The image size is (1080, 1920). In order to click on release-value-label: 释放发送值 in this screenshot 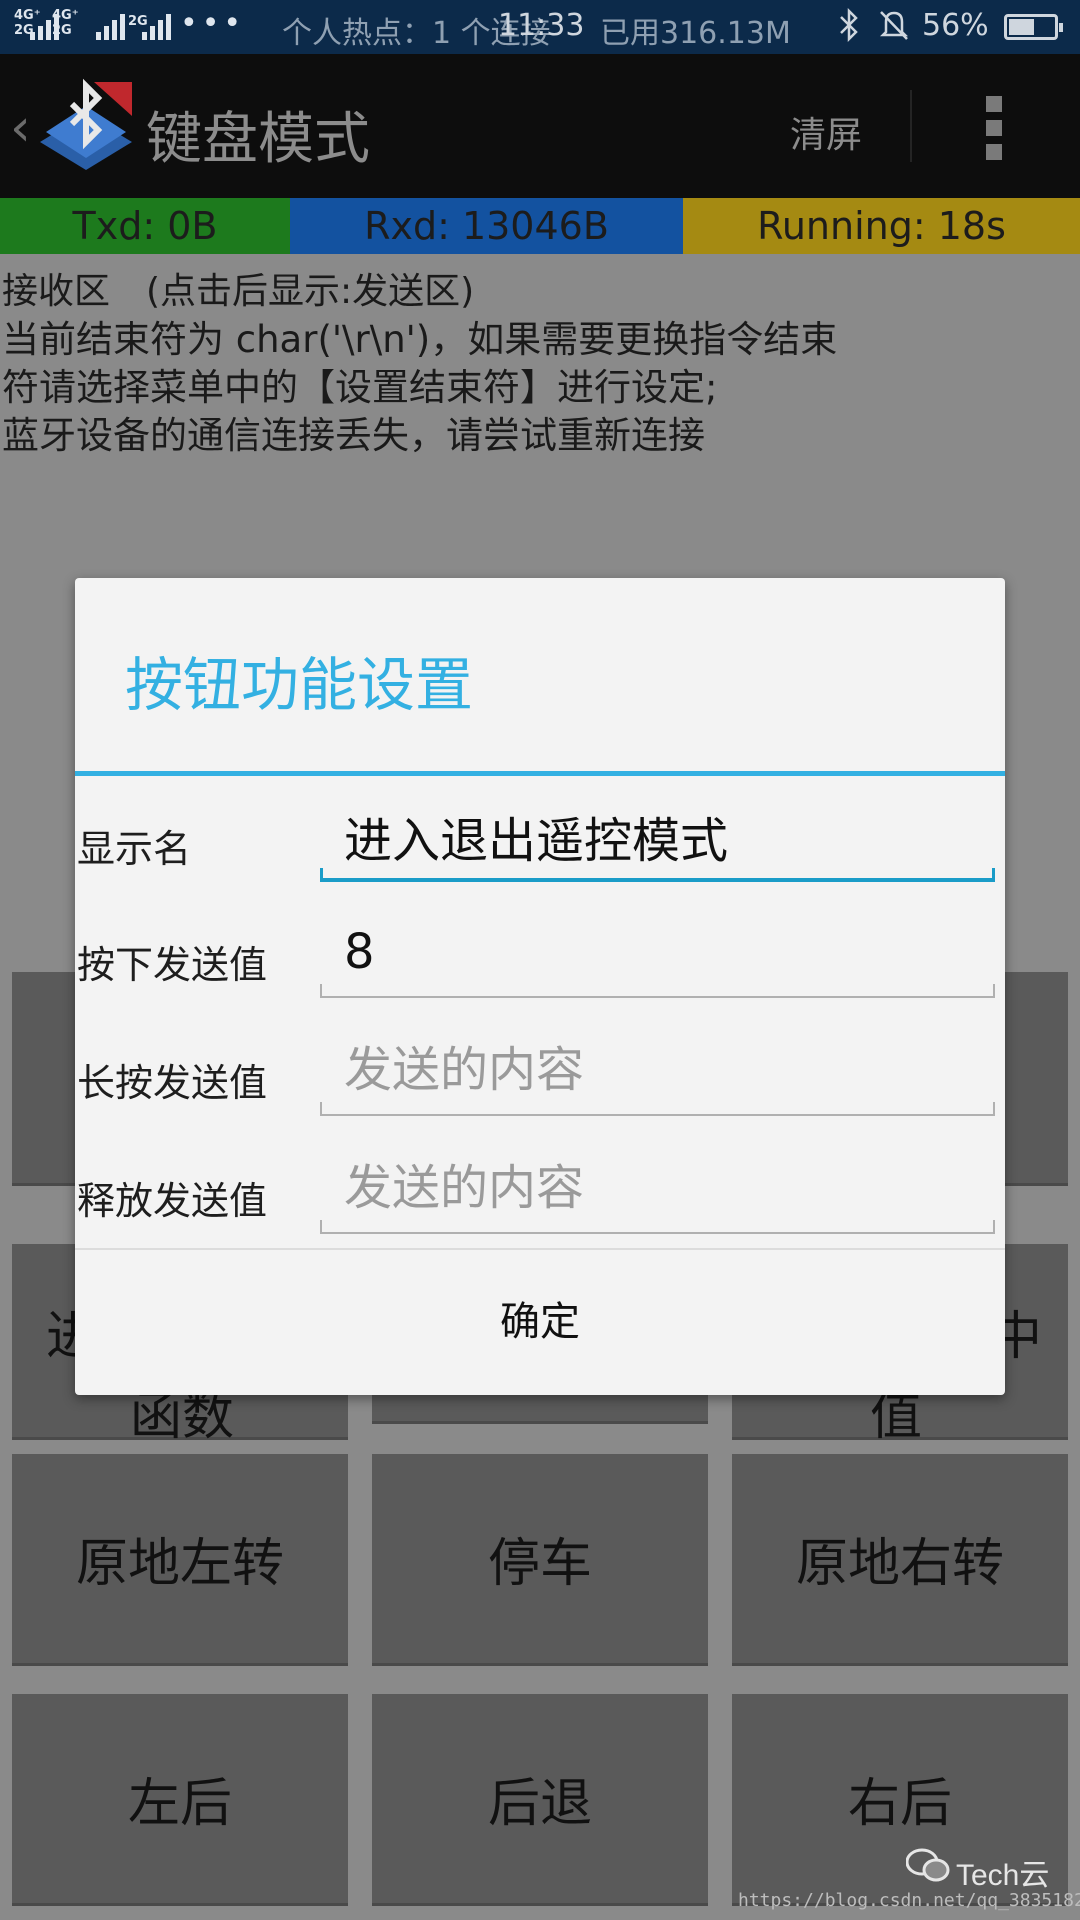, I will do `click(172, 1201)`.